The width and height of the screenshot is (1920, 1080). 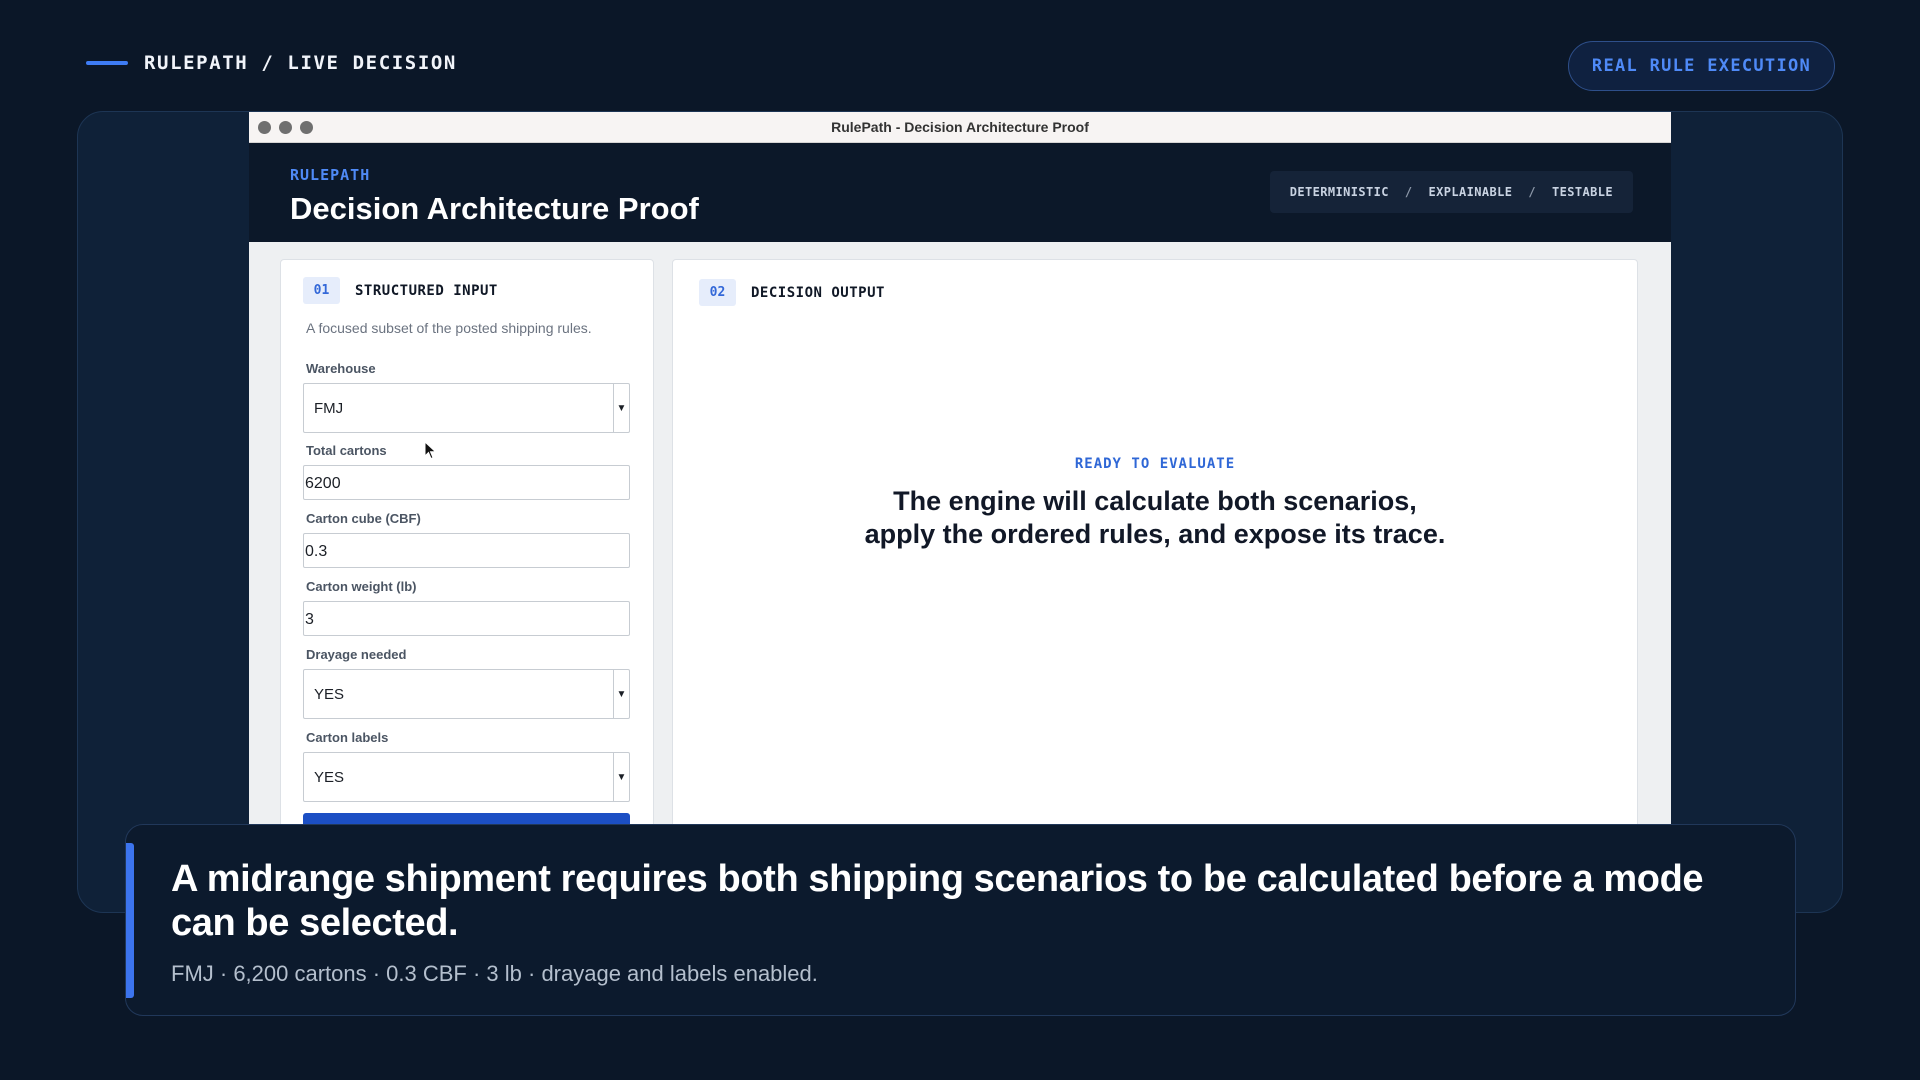 I want to click on status-label: READY TO EVALUATE, so click(x=1155, y=464).